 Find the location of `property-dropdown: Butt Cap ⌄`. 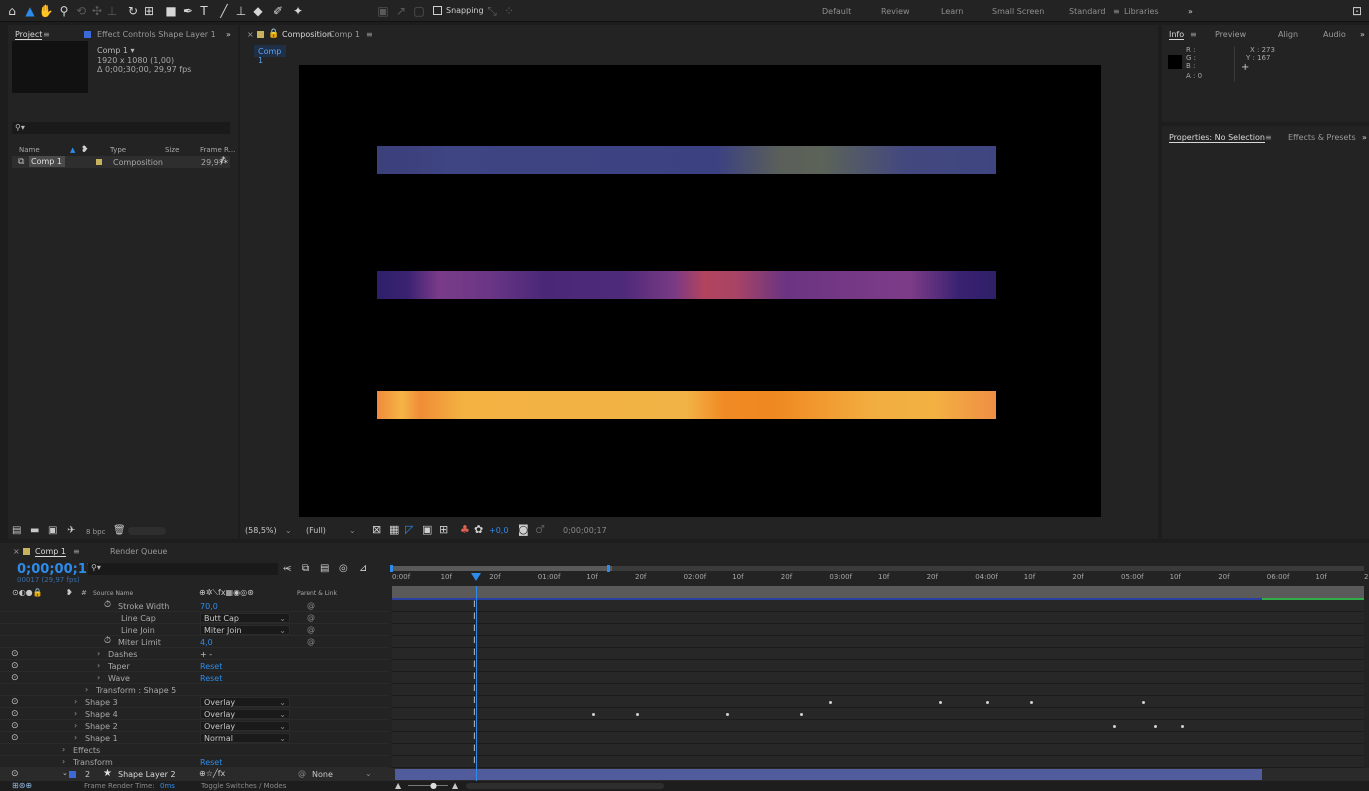

property-dropdown: Butt Cap ⌄ is located at coordinates (245, 618).